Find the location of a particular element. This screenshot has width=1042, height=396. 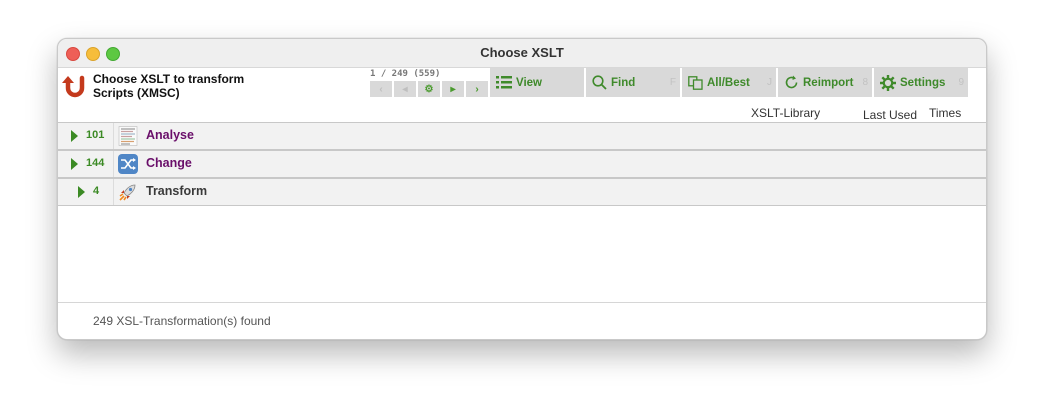

triangle-left-icon: ◂ is located at coordinates (405, 89).